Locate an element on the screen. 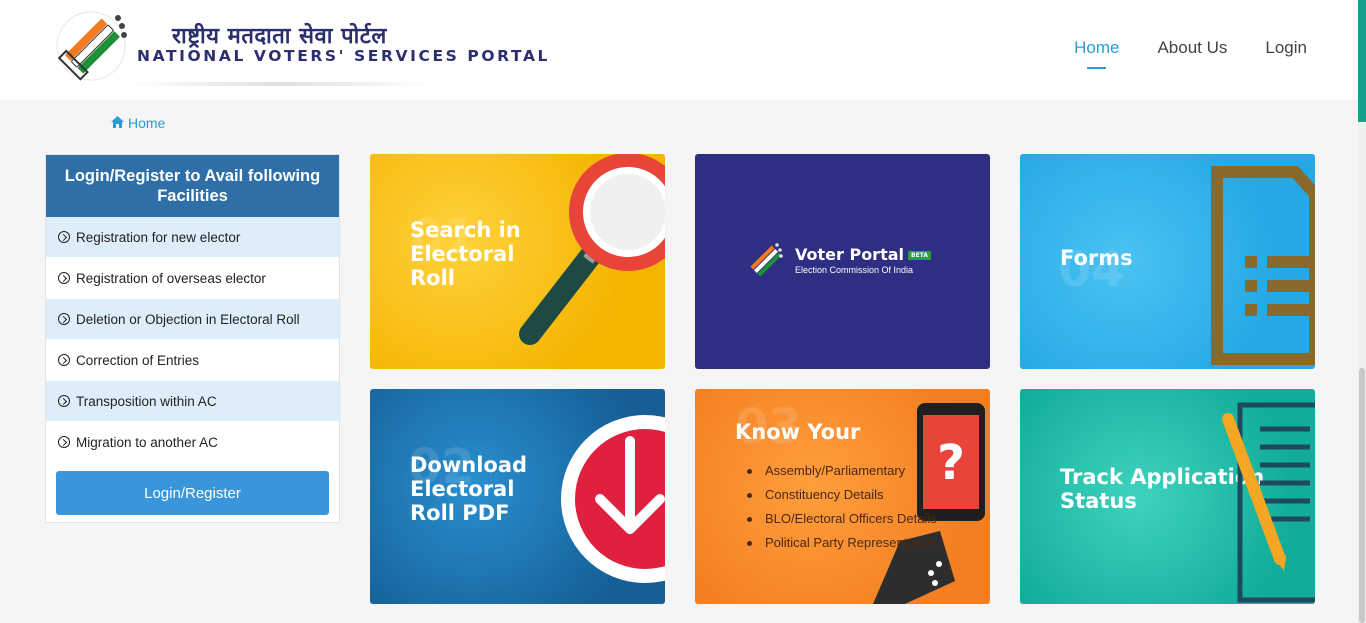 The image size is (1366, 623). facility-item-label: Correction of Entries is located at coordinates (138, 360).